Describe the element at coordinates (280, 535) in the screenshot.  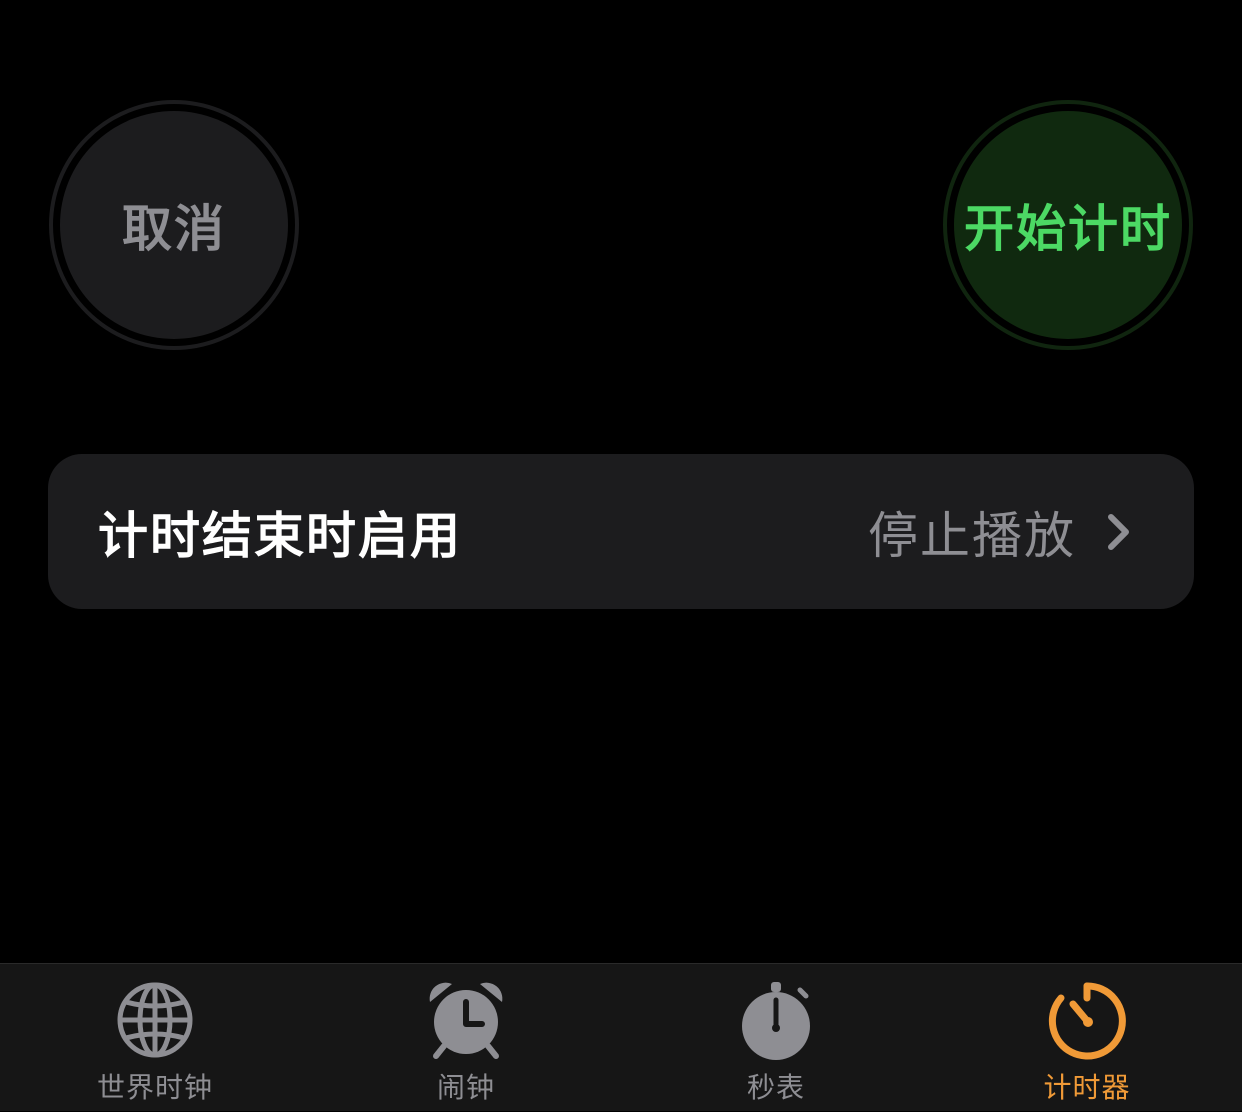
I see `when-timer-ends-label: 计时结束时启用` at that location.